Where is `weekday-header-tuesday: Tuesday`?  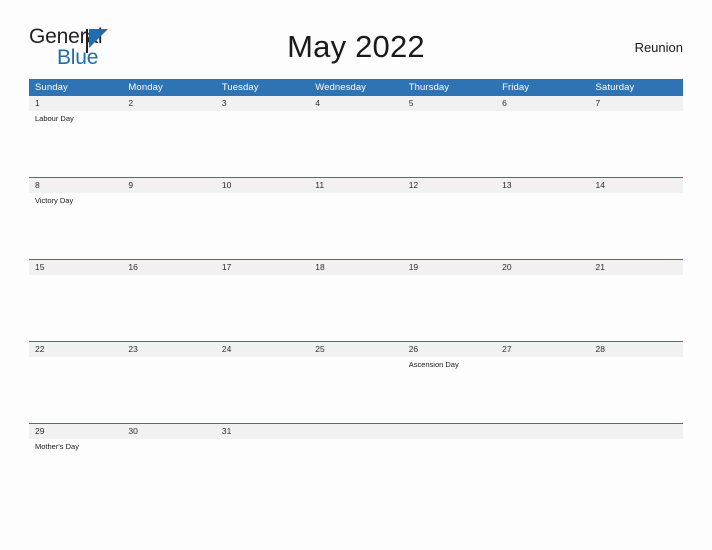
weekday-header-tuesday: Tuesday is located at coordinates (240, 87).